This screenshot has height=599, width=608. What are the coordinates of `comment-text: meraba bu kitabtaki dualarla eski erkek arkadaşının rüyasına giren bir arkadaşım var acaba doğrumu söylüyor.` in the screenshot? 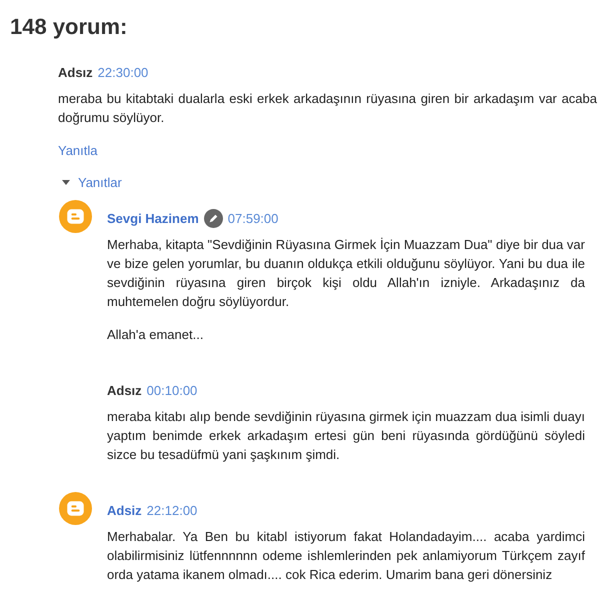 It's located at (327, 109).